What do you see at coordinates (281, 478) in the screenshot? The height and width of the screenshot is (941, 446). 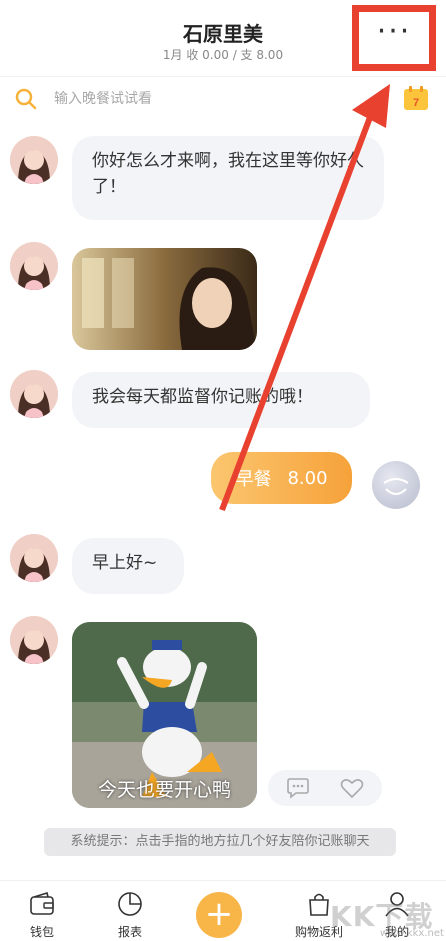 I see `expense-record-bubble: 早餐 8.00` at bounding box center [281, 478].